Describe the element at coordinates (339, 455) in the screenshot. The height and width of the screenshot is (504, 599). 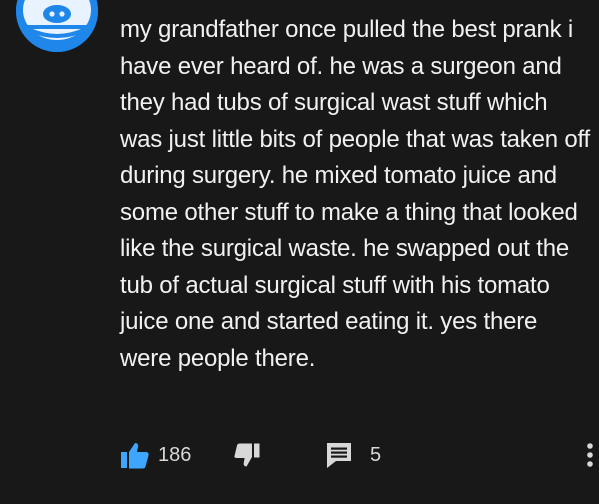
I see `reply-icon` at that location.